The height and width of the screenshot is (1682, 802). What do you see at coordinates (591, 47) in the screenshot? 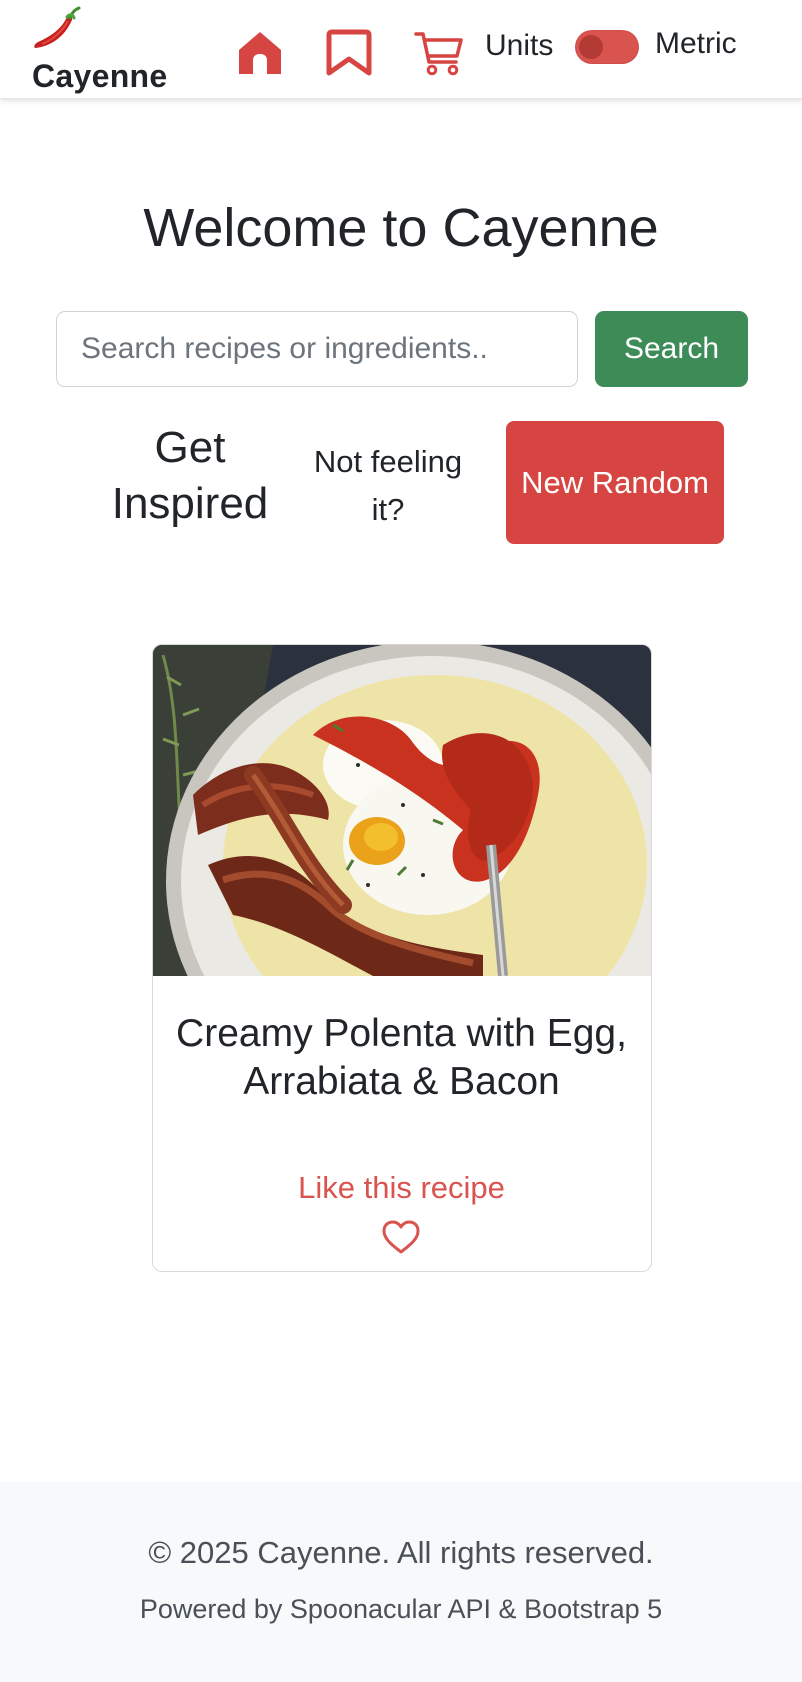
I see `toggle-knob` at bounding box center [591, 47].